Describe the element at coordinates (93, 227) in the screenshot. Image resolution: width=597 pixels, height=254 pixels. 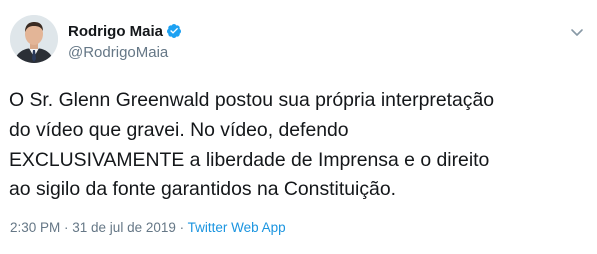
I see `timestamp: 2:30 PM · 31 de jul de 2019` at that location.